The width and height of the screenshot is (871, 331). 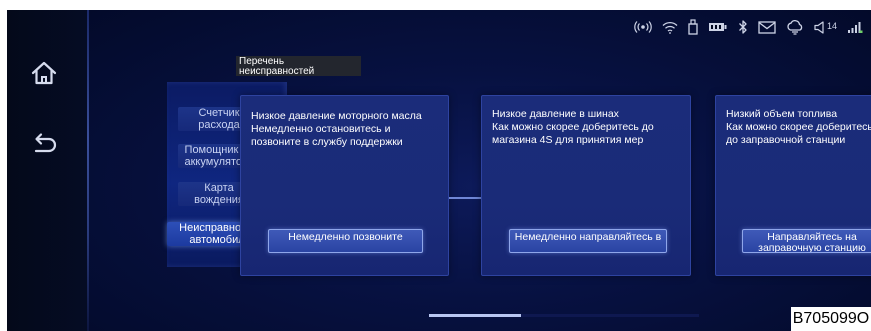 I want to click on volume-level: 14, so click(x=831, y=26).